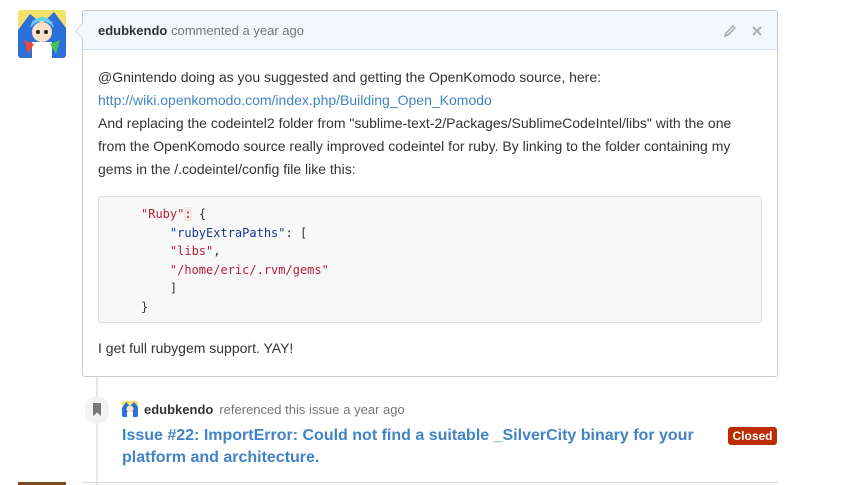 The image size is (853, 485). Describe the element at coordinates (173, 288) in the screenshot. I see `code-line: ]` at that location.